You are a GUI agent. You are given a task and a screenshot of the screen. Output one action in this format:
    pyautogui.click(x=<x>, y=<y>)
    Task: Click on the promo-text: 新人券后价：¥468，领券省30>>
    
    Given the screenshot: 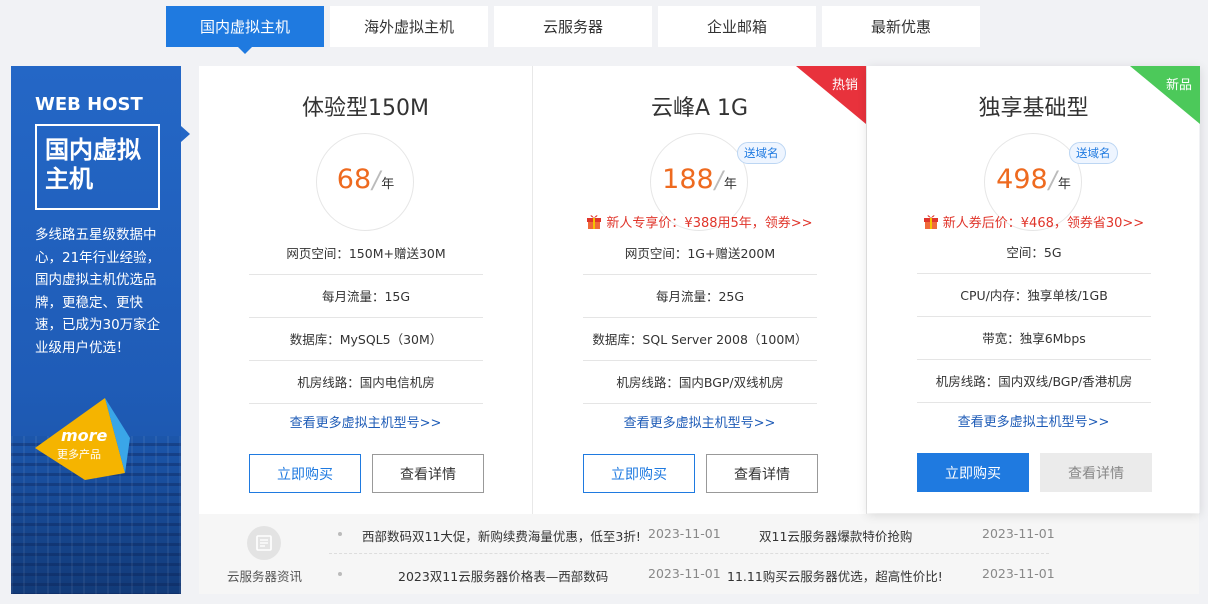 What is the action you would take?
    pyautogui.click(x=1043, y=223)
    